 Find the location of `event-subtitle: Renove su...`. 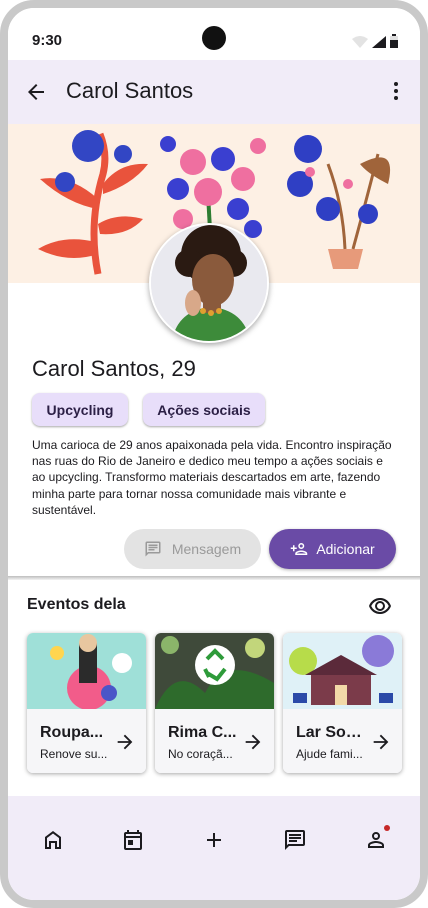

event-subtitle: Renove su... is located at coordinates (74, 754).